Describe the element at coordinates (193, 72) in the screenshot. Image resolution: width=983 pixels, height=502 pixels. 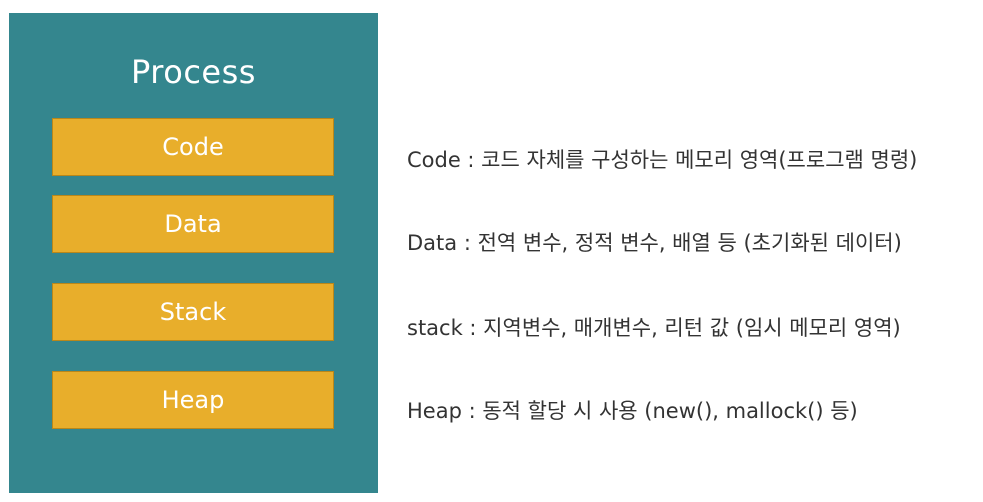
I see `process-title: Process` at that location.